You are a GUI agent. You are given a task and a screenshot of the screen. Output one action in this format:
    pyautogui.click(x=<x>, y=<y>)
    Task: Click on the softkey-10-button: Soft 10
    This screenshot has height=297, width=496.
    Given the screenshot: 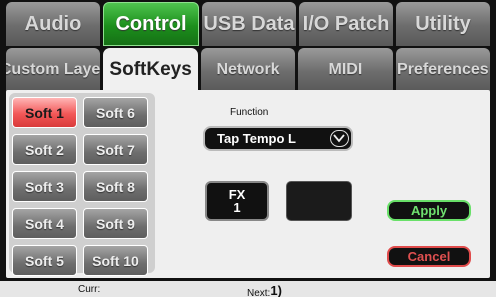 What is the action you would take?
    pyautogui.click(x=115, y=260)
    